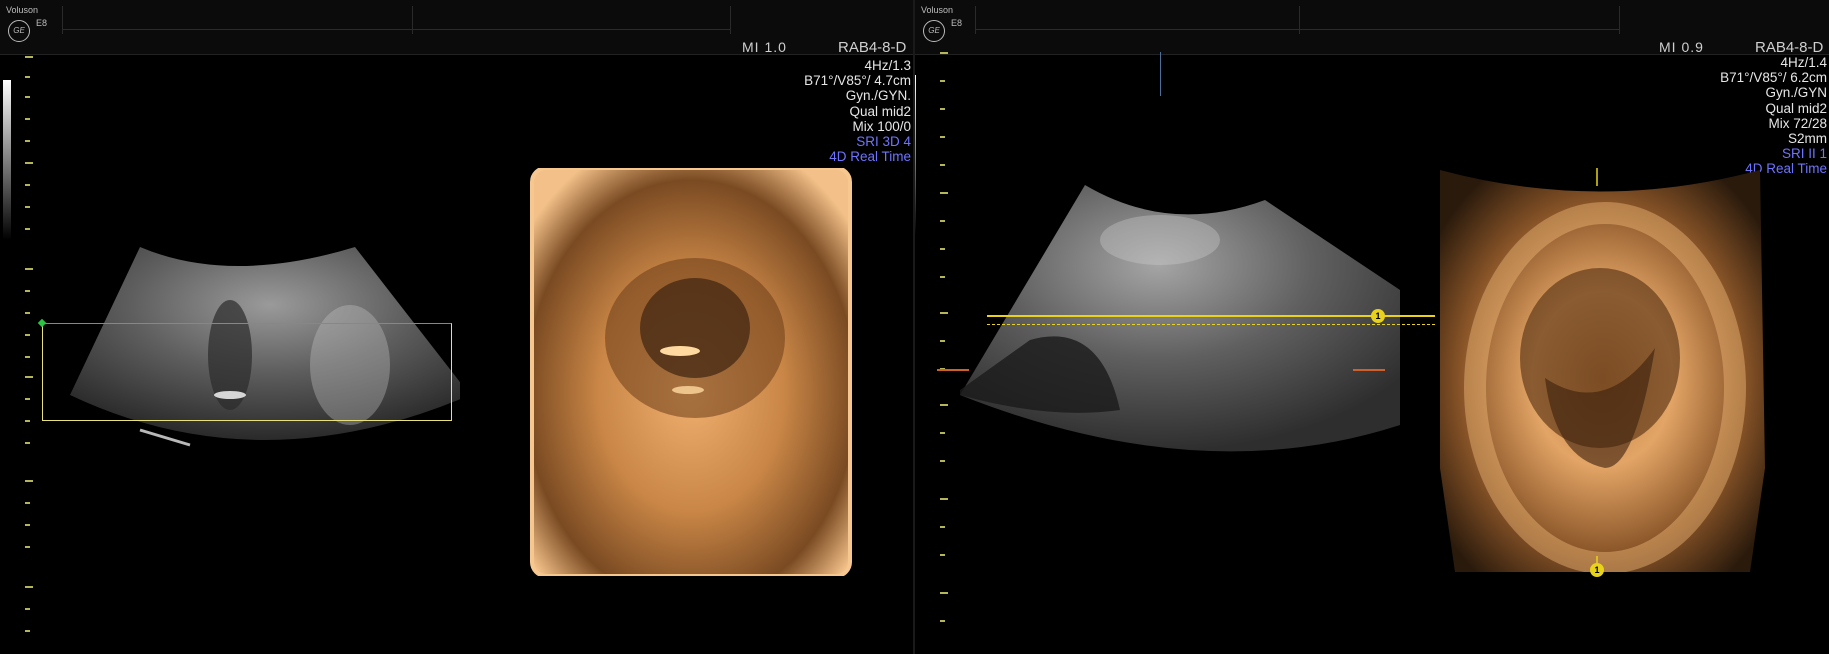 The height and width of the screenshot is (654, 1829). Describe the element at coordinates (1796, 108) in the screenshot. I see `right-param-quality: Qual mid2` at that location.